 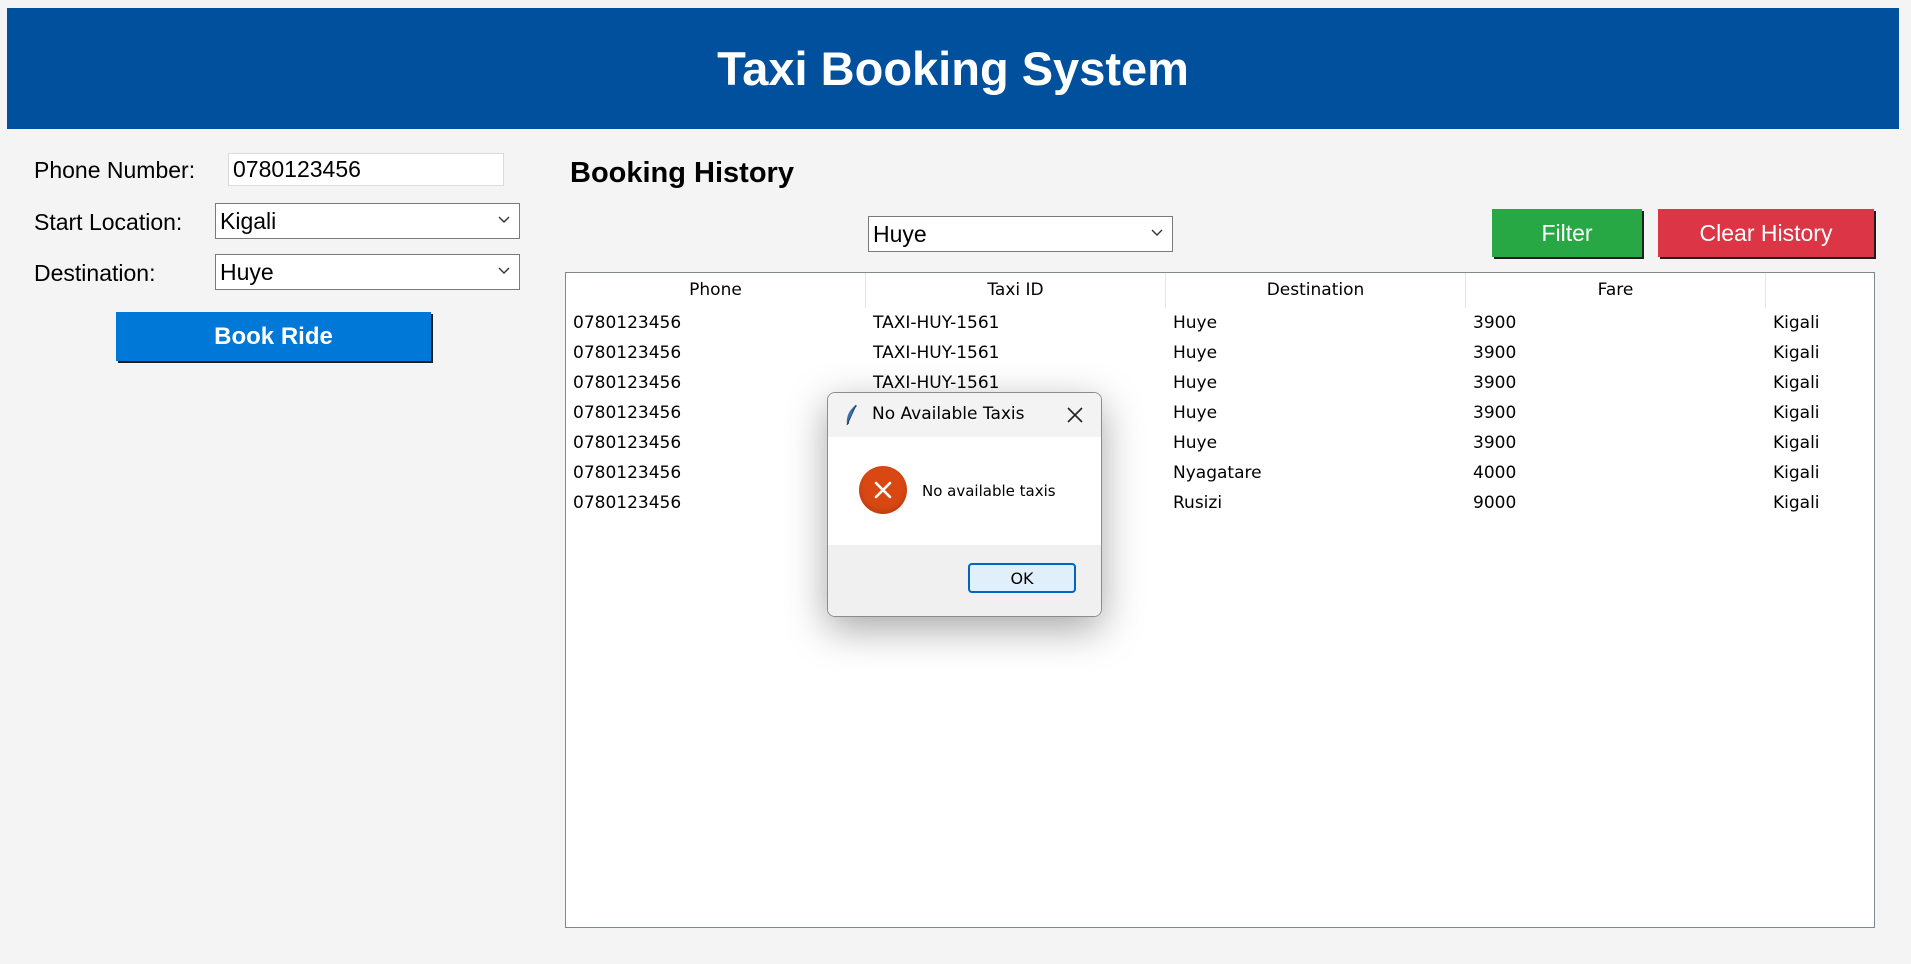 I want to click on dialog-message: No available taxis, so click(x=989, y=491).